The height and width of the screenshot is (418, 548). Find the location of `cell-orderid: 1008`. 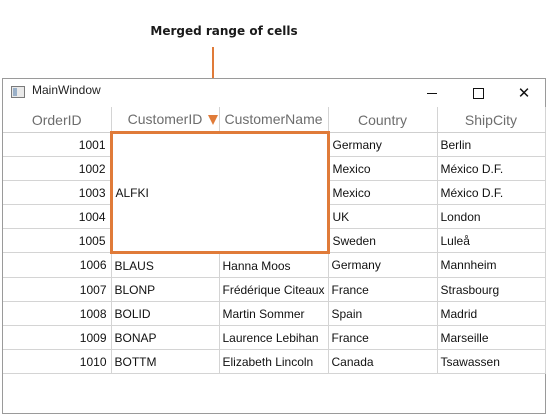

cell-orderid: 1008 is located at coordinates (57, 313).